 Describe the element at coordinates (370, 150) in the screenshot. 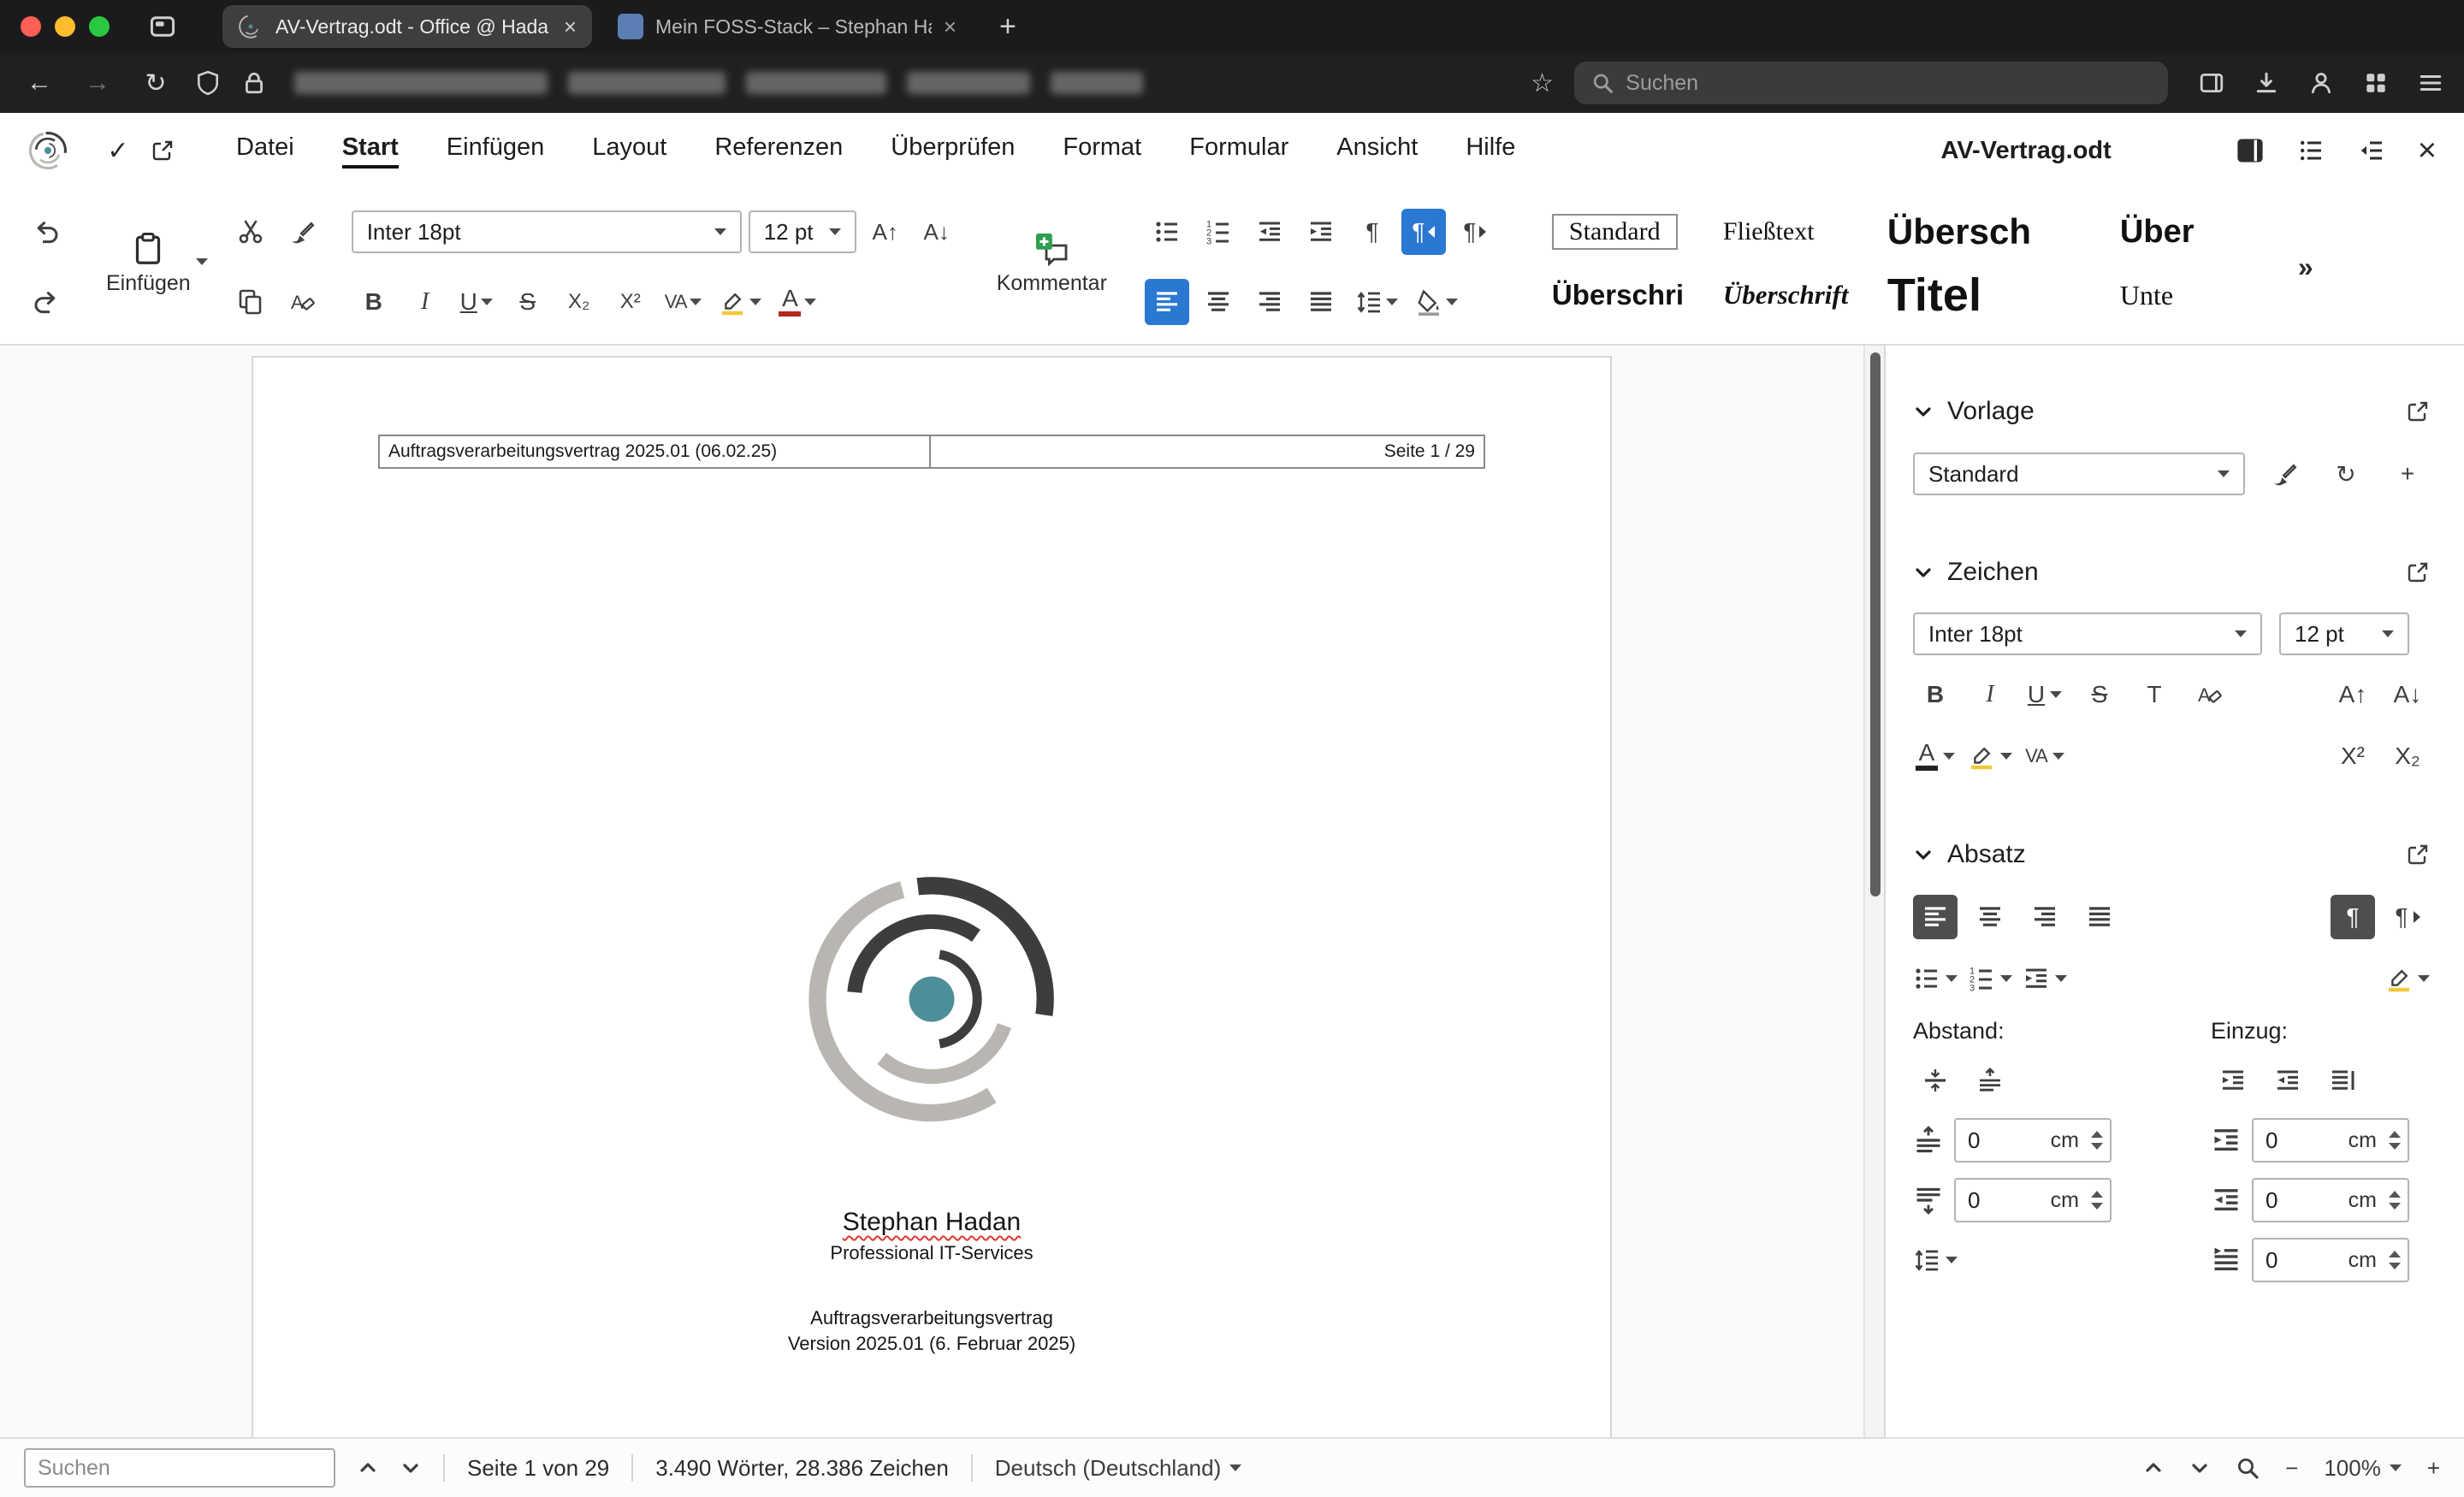

I see `menu-start: Start` at that location.